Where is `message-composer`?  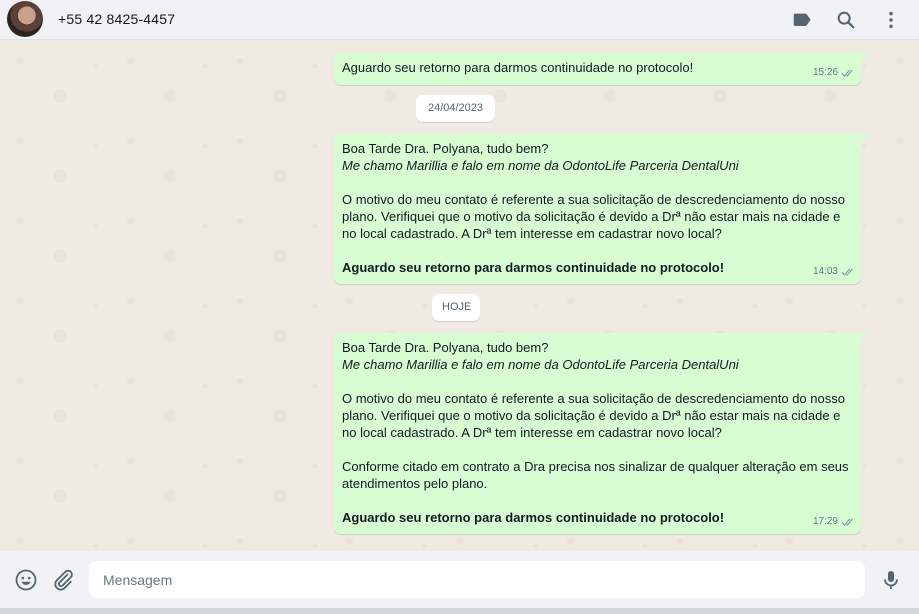 message-composer is located at coordinates (459, 579).